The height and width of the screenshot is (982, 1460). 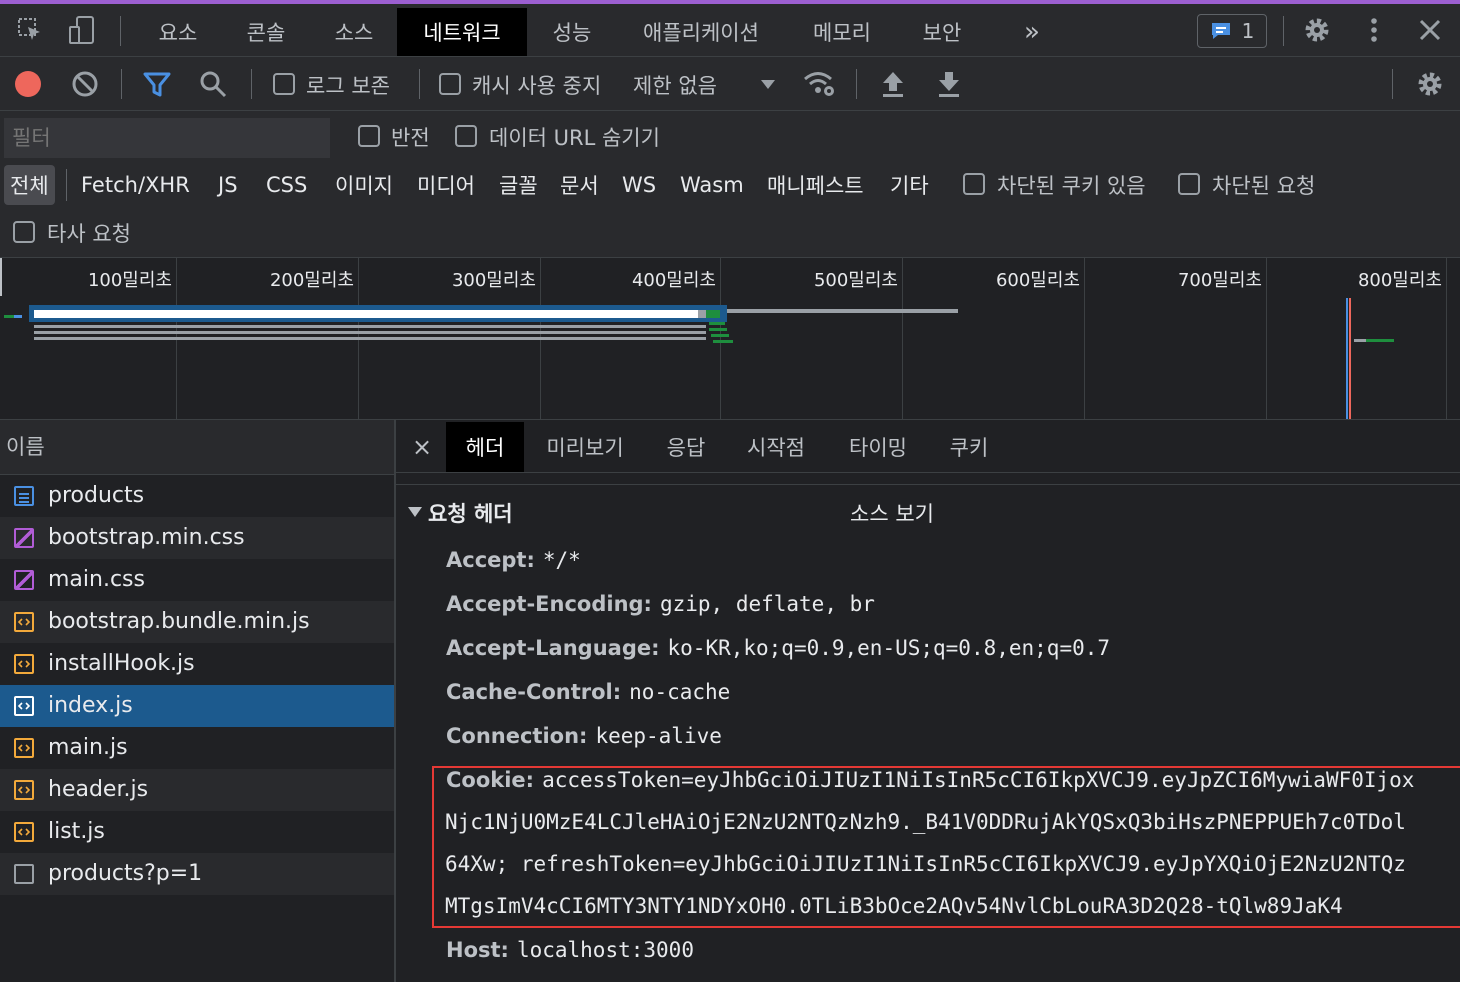 What do you see at coordinates (686, 447) in the screenshot?
I see `tab-response: 응답` at bounding box center [686, 447].